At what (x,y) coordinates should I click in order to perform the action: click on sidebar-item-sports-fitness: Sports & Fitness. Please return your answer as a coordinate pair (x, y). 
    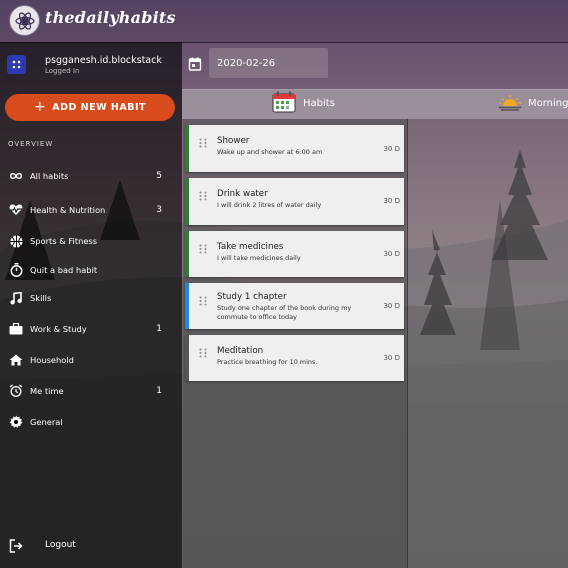
    Looking at the image, I should click on (91, 241).